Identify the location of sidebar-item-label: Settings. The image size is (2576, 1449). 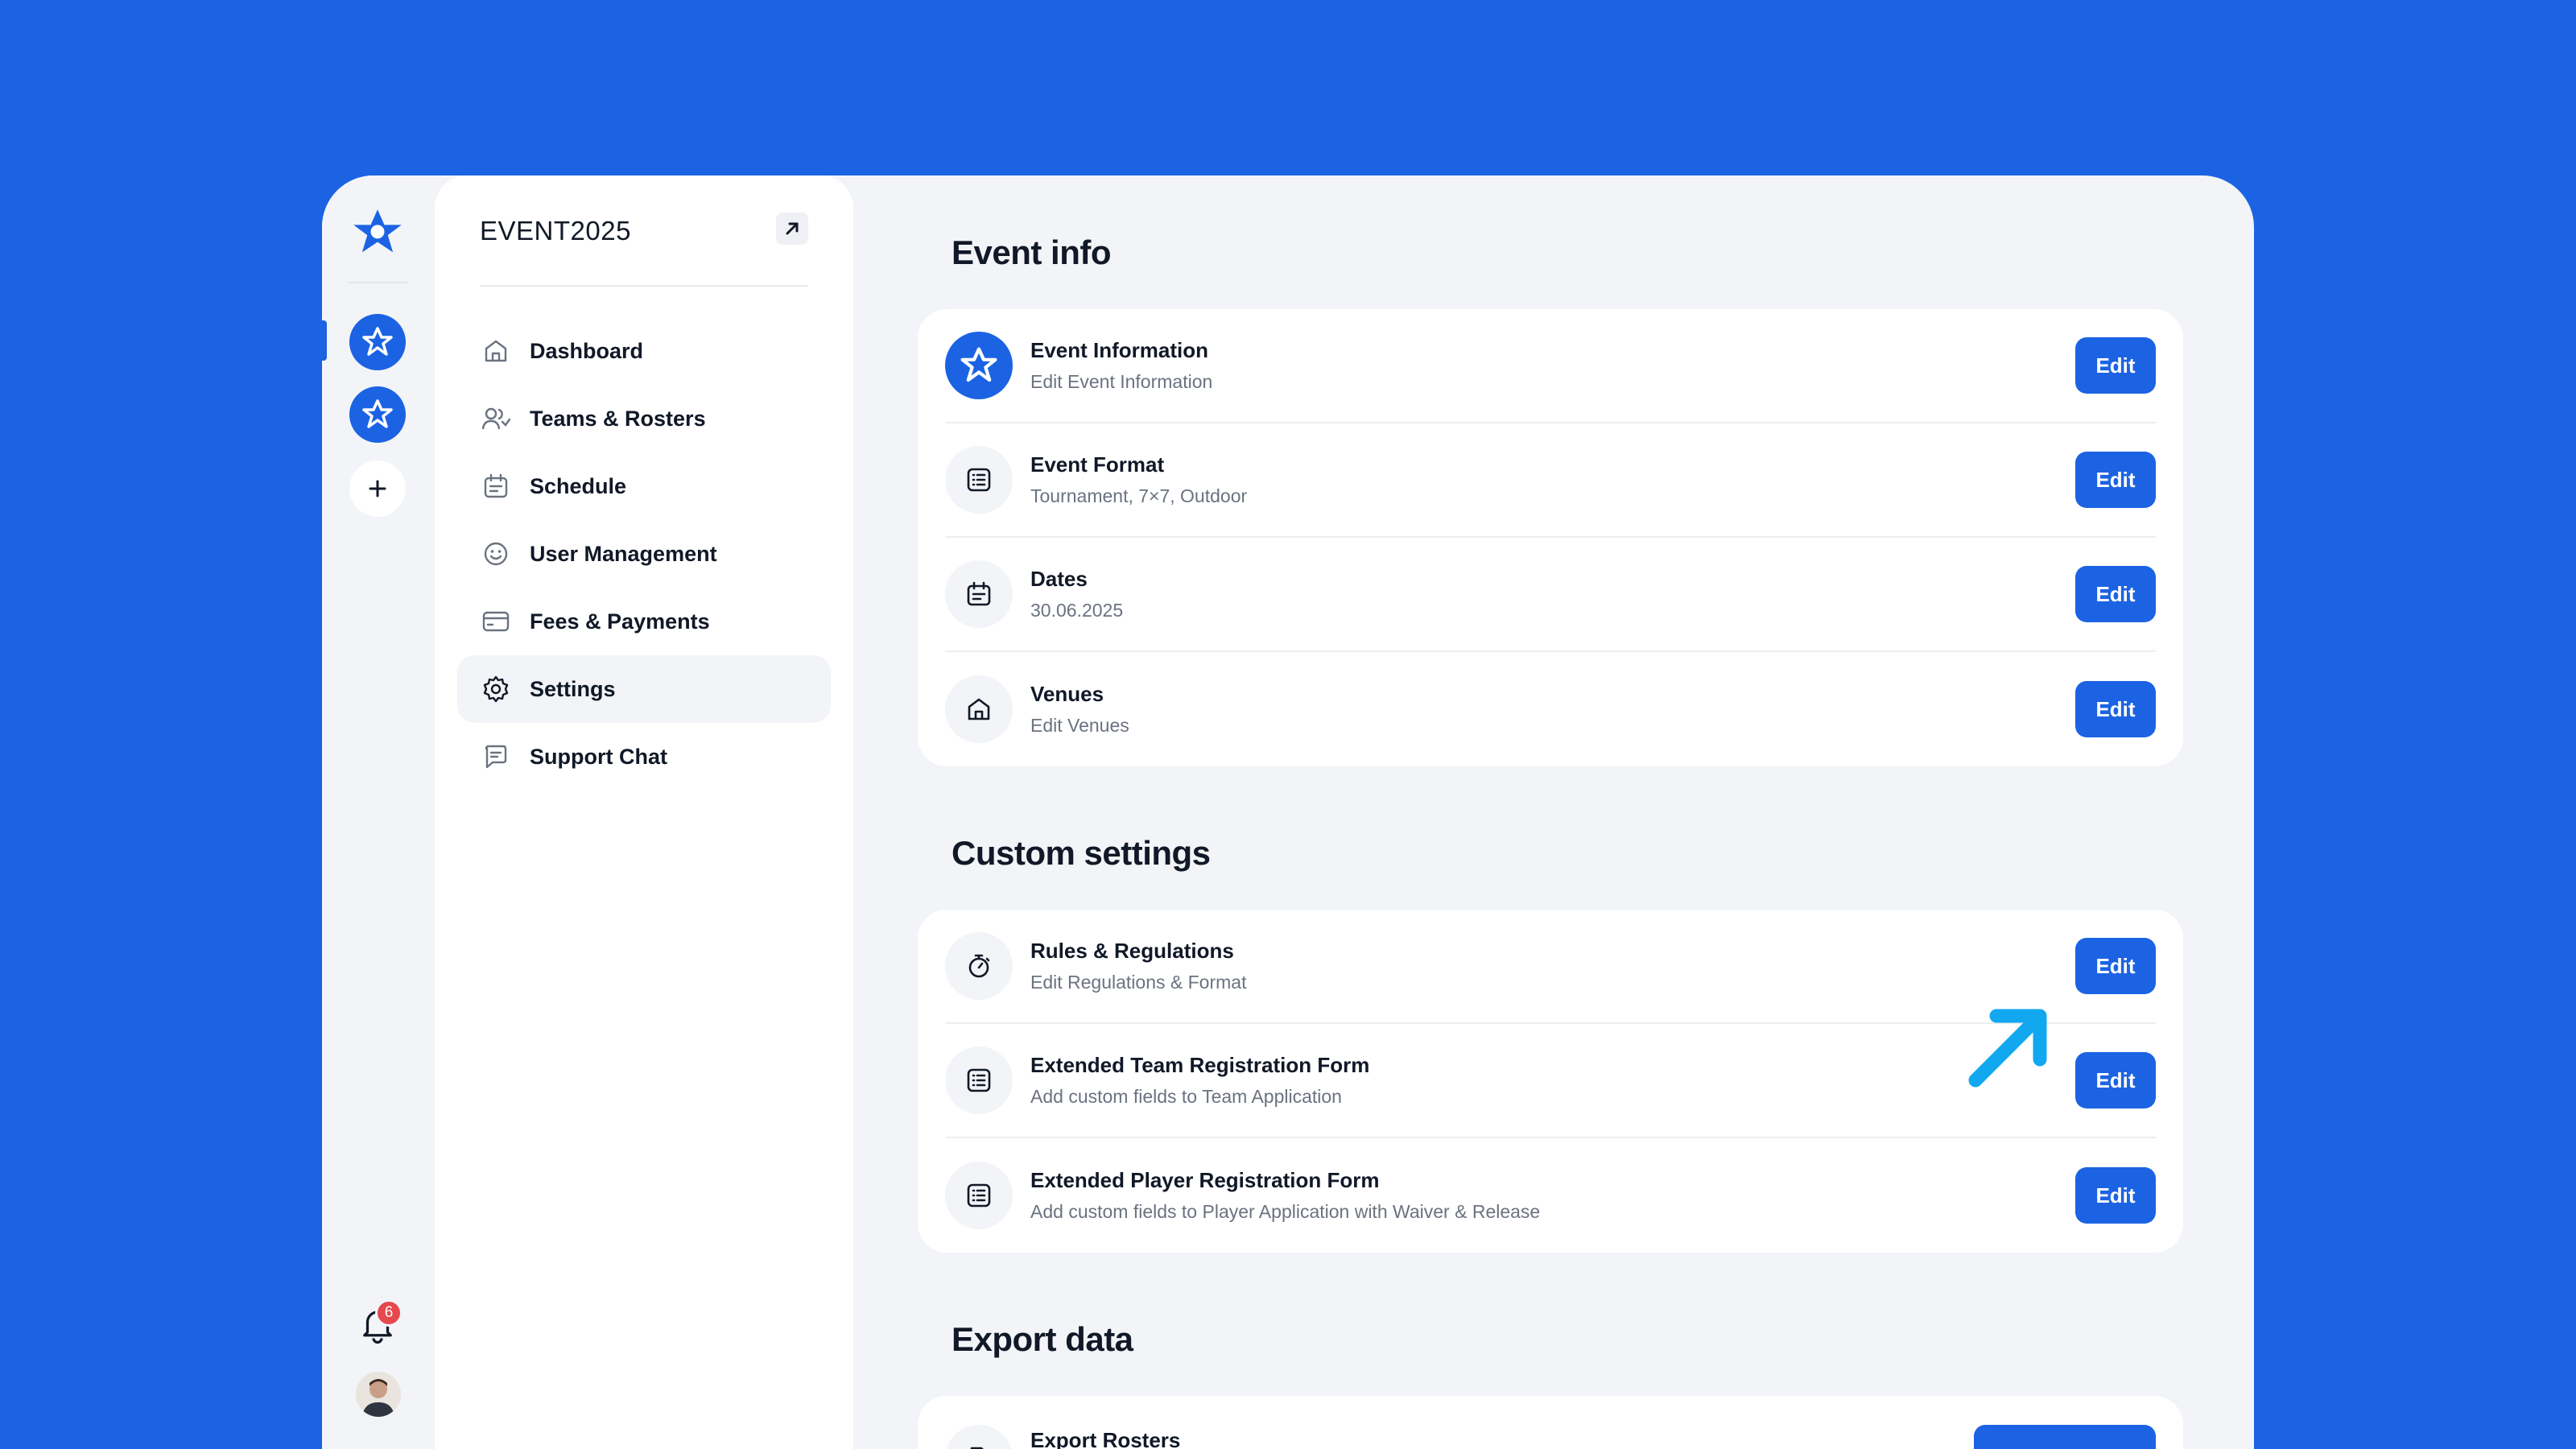
(573, 688).